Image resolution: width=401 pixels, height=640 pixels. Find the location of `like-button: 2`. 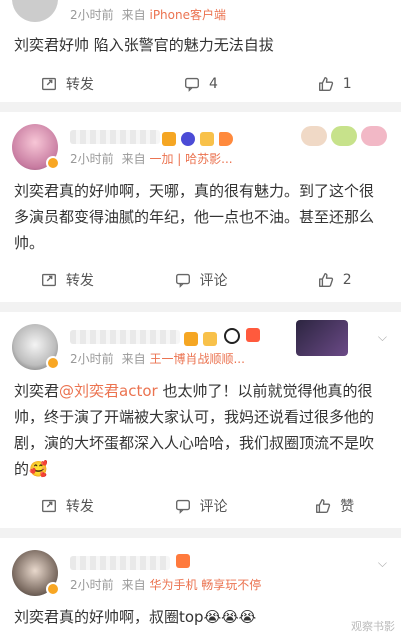

like-button: 2 is located at coordinates (334, 280).